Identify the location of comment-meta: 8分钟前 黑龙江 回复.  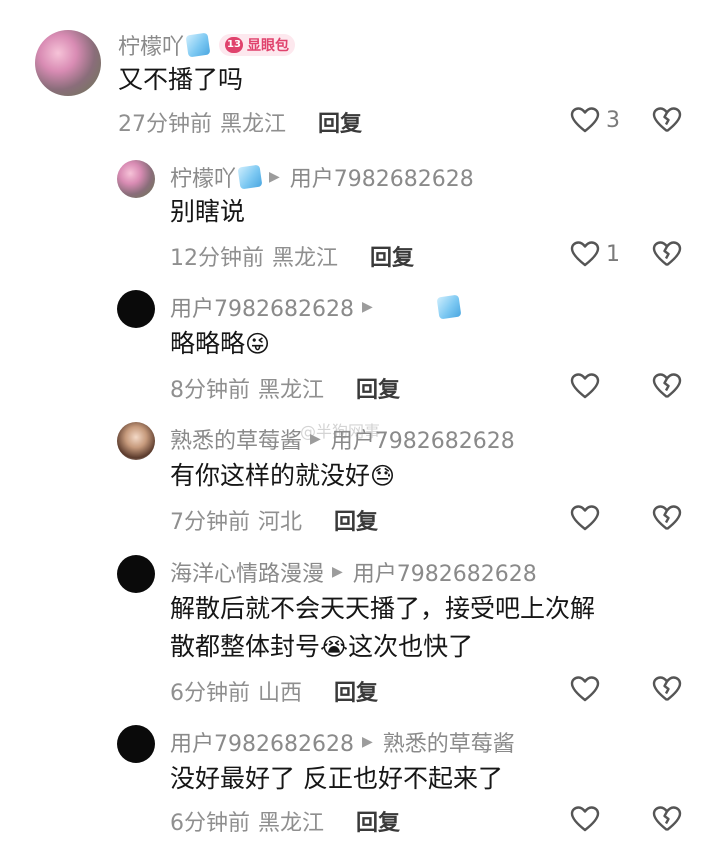
(285, 388).